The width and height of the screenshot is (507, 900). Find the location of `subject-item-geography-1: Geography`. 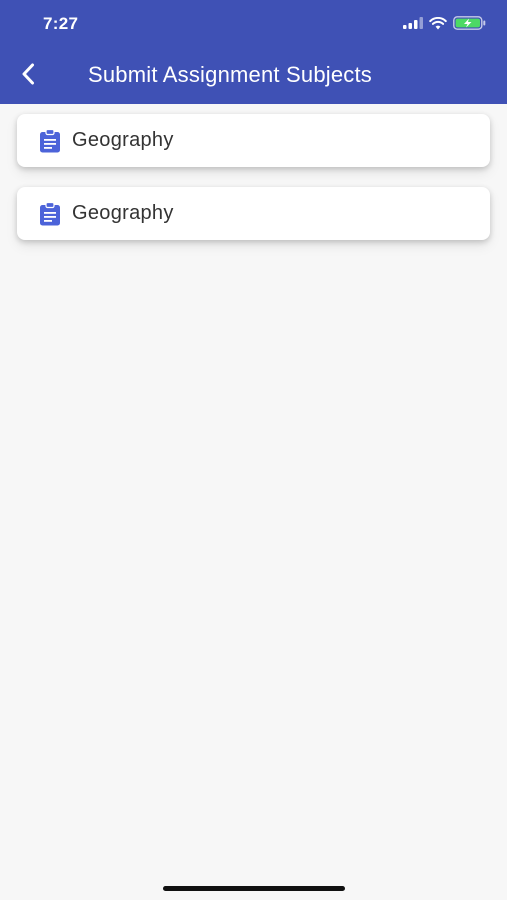

subject-item-geography-1: Geography is located at coordinates (253, 140).